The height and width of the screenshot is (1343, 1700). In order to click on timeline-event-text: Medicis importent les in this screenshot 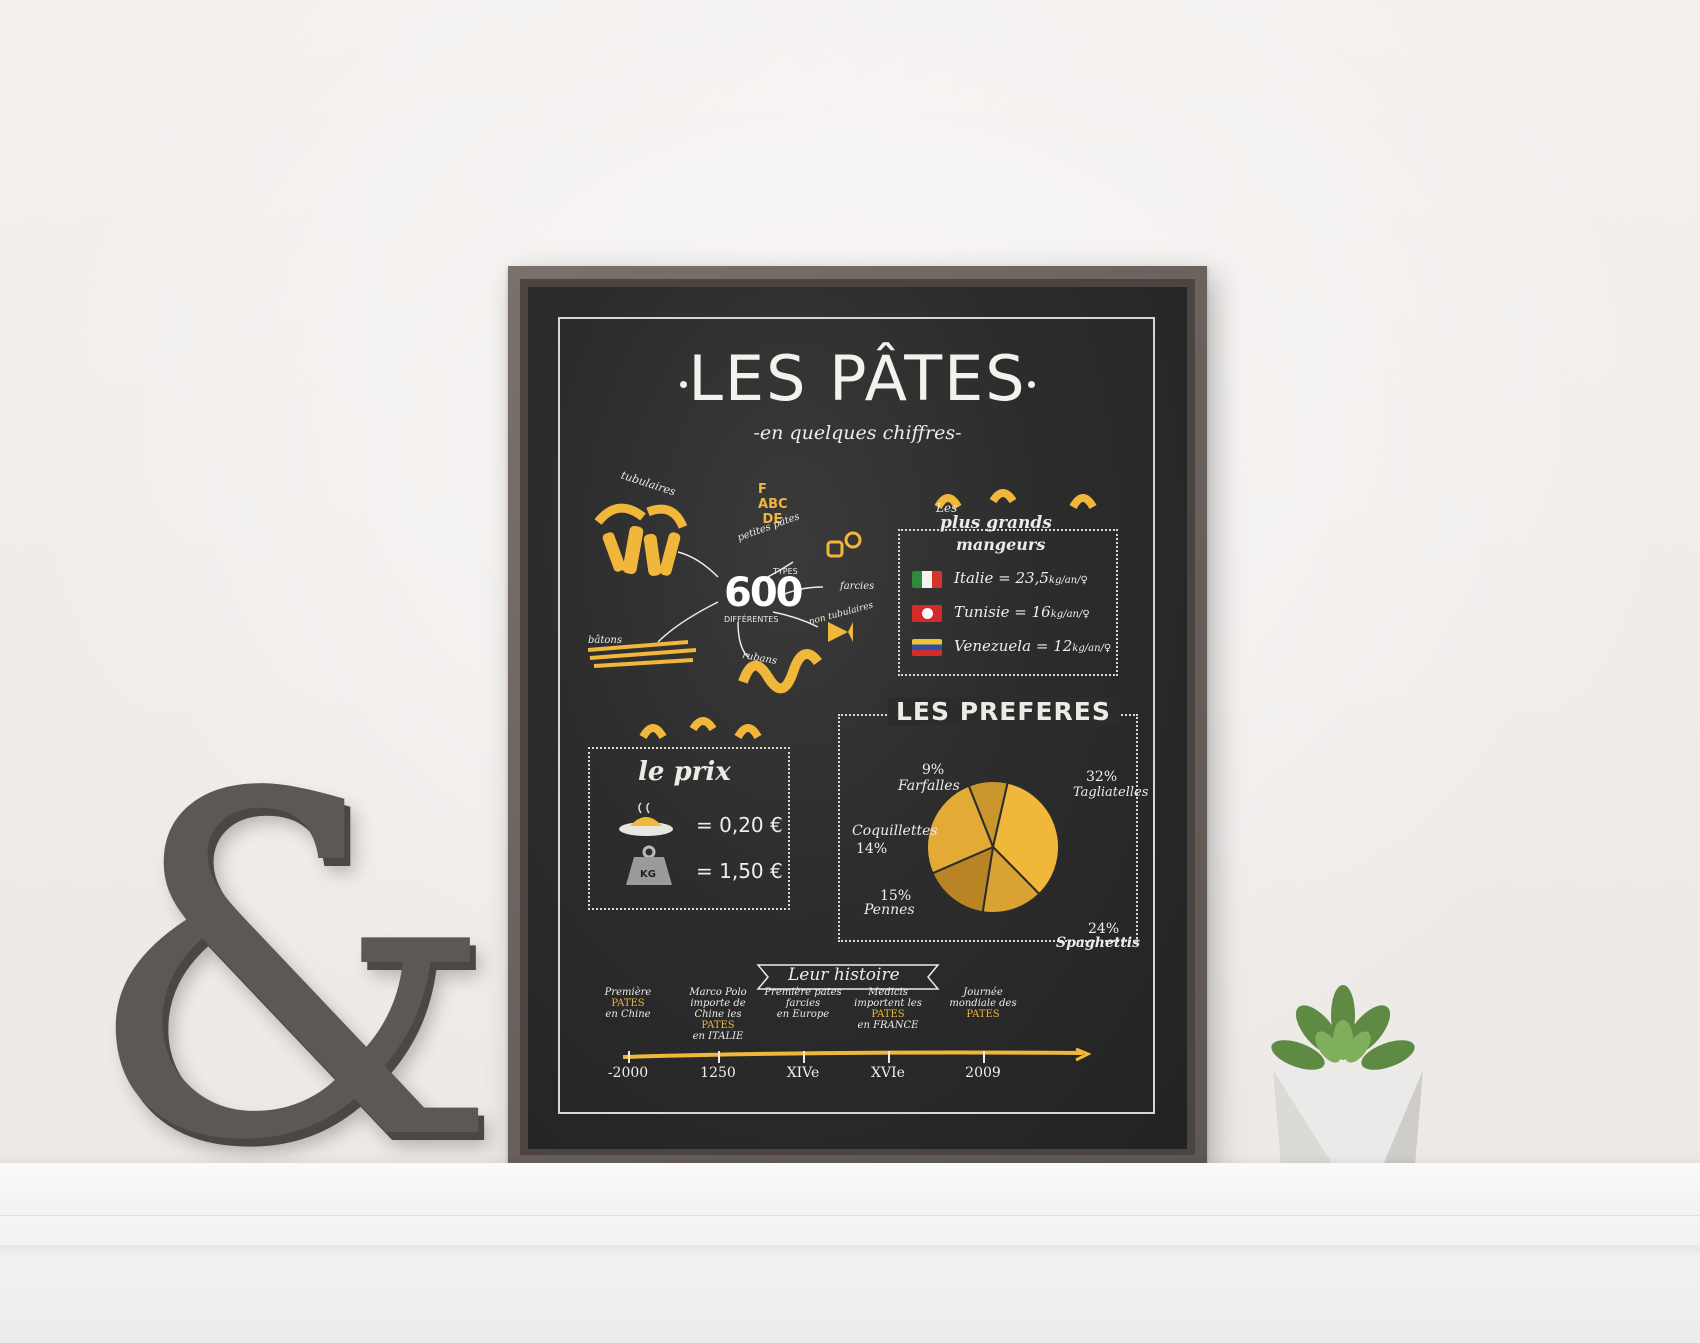, I will do `click(888, 998)`.